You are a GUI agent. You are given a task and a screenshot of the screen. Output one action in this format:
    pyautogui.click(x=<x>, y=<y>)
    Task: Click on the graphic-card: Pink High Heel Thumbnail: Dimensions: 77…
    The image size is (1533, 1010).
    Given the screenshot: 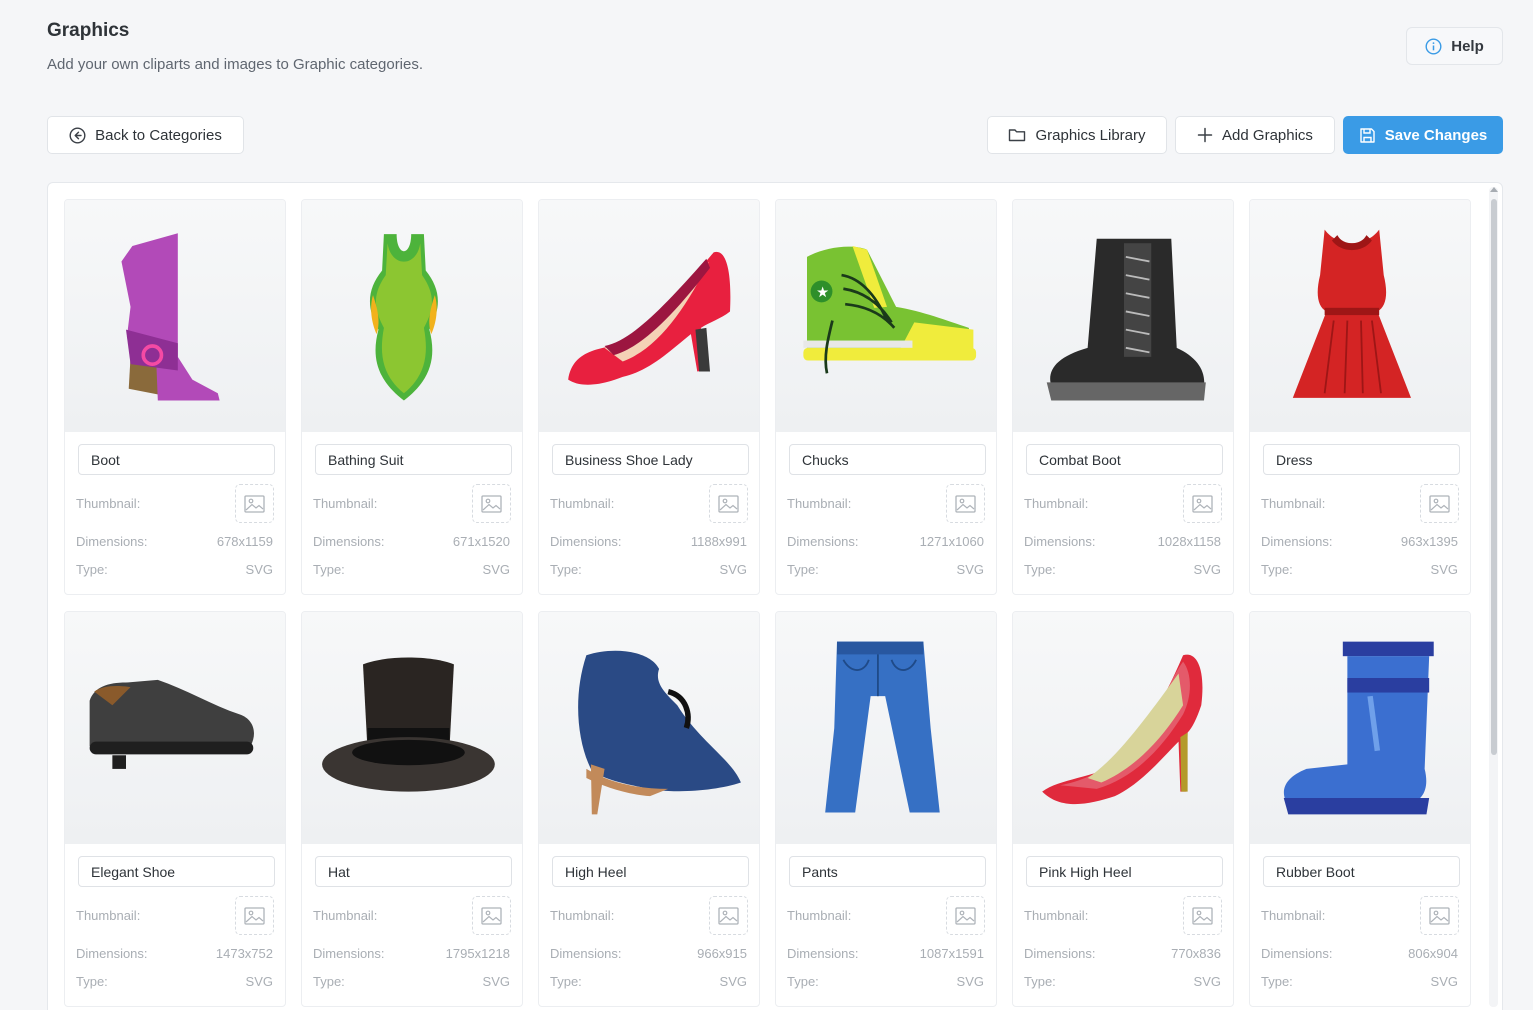 What is the action you would take?
    pyautogui.click(x=1123, y=809)
    